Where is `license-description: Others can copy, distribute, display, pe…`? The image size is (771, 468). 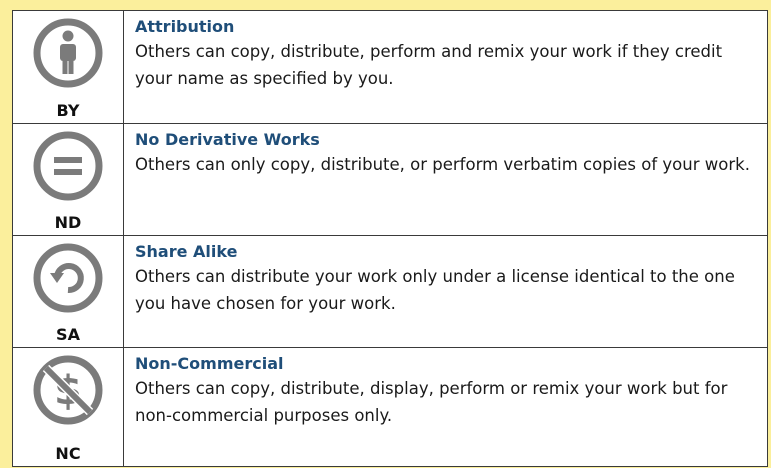
license-description: Others can copy, distribute, display, pe… is located at coordinates (431, 402).